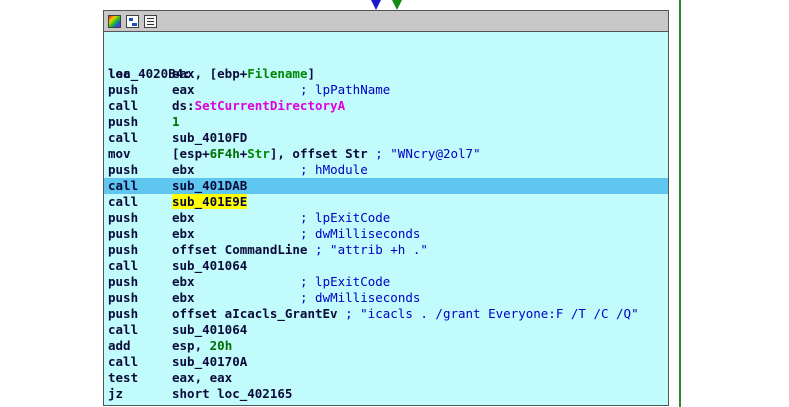 Image resolution: width=789 pixels, height=407 pixels. I want to click on operand: esp, 20h, so click(202, 346).